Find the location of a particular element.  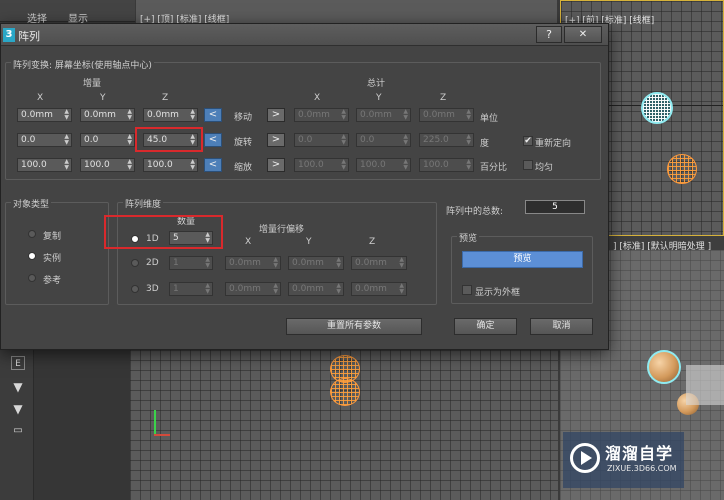

scale-total-x: 100.0 ▲ ▼ is located at coordinates (321, 165).